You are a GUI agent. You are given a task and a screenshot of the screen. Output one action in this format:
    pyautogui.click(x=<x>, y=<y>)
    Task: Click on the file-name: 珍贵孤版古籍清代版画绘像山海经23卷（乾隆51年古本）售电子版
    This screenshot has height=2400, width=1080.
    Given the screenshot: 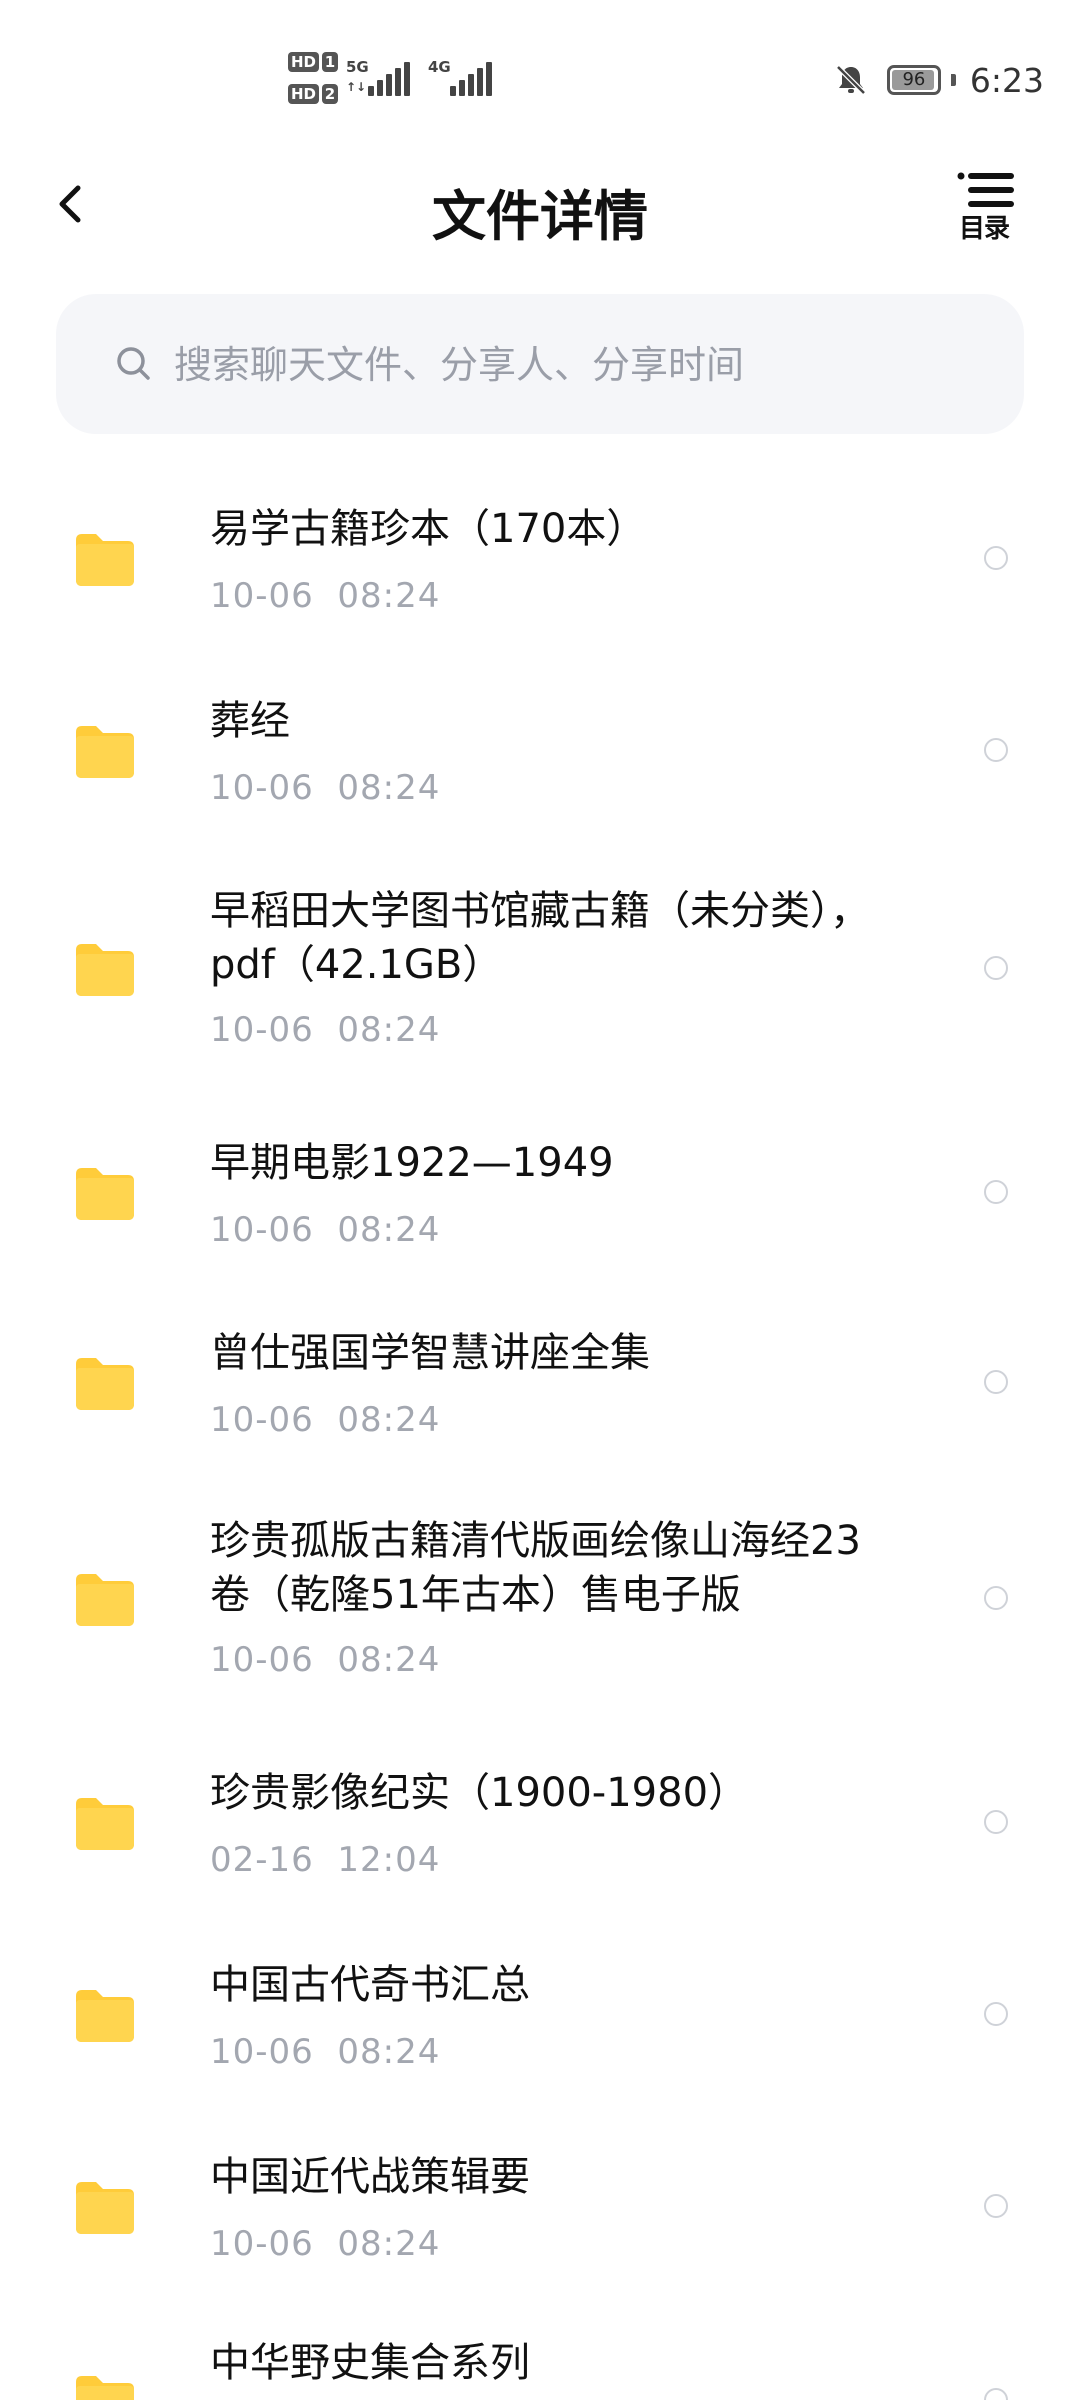 What is the action you would take?
    pyautogui.click(x=535, y=1568)
    